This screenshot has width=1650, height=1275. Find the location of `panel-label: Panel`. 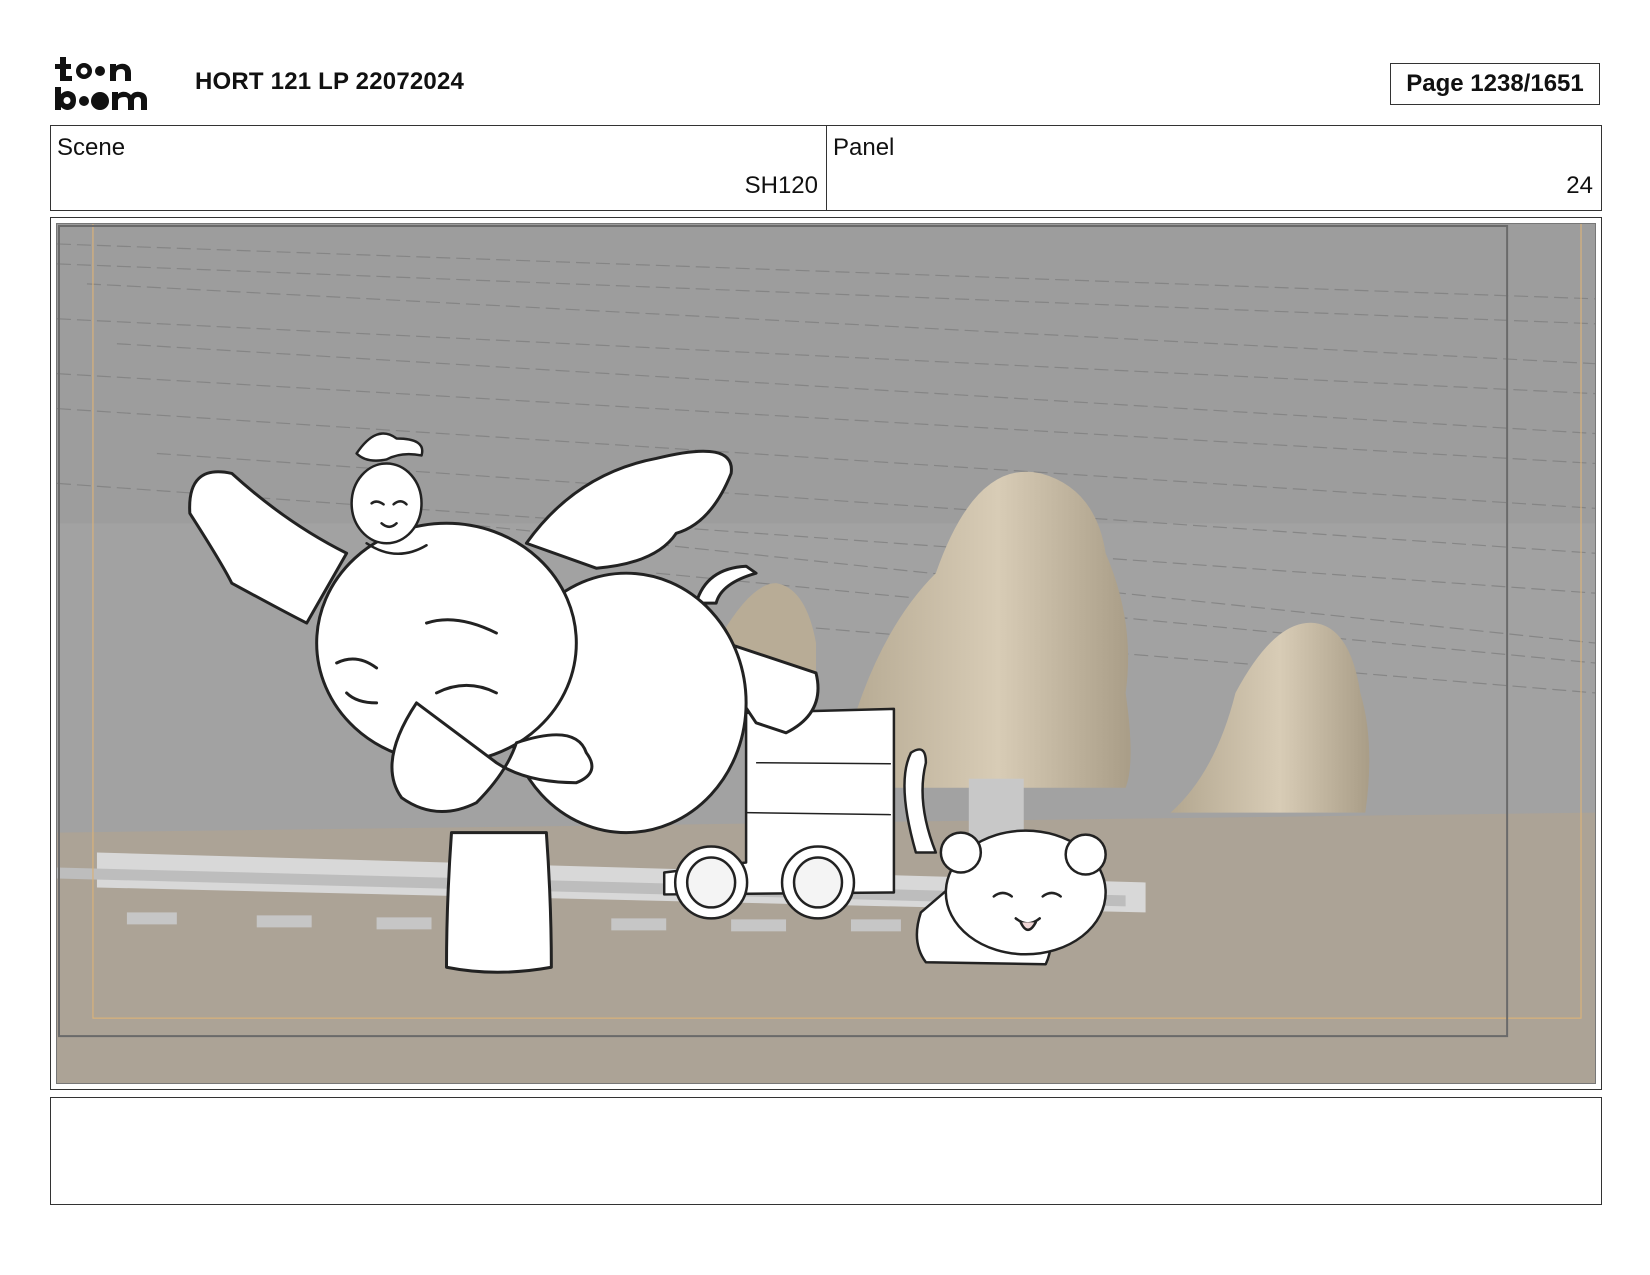

panel-label: Panel is located at coordinates (864, 147).